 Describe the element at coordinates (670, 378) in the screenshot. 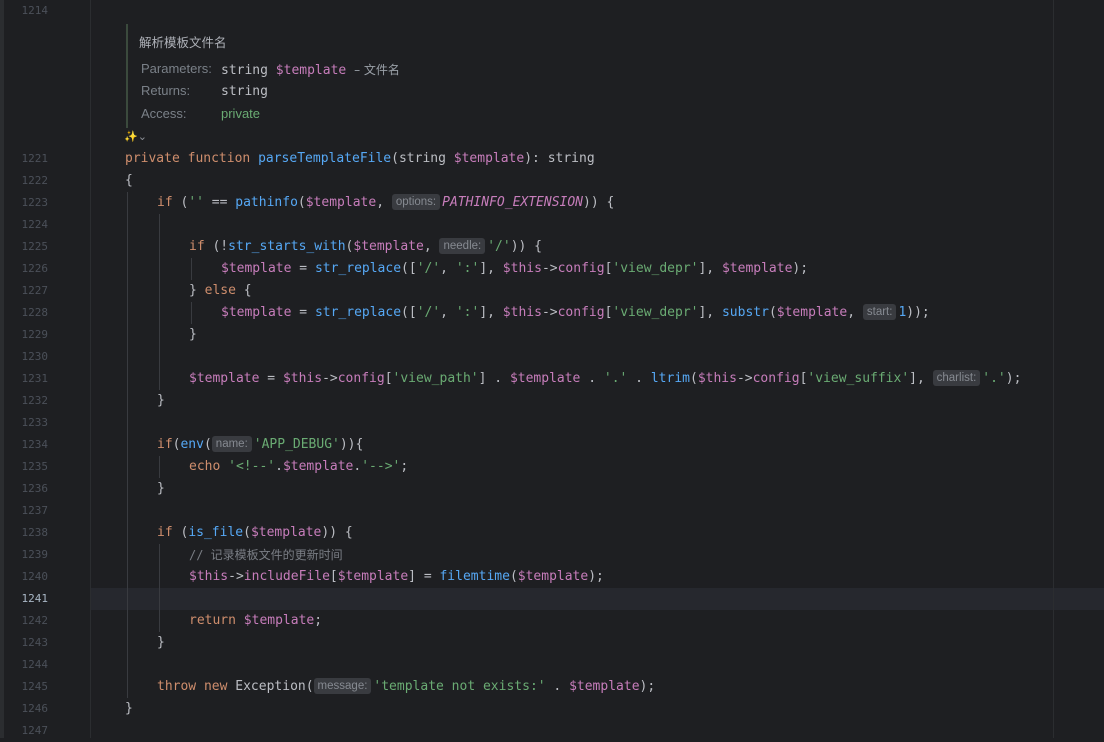

I see `token-function: ltrim` at that location.